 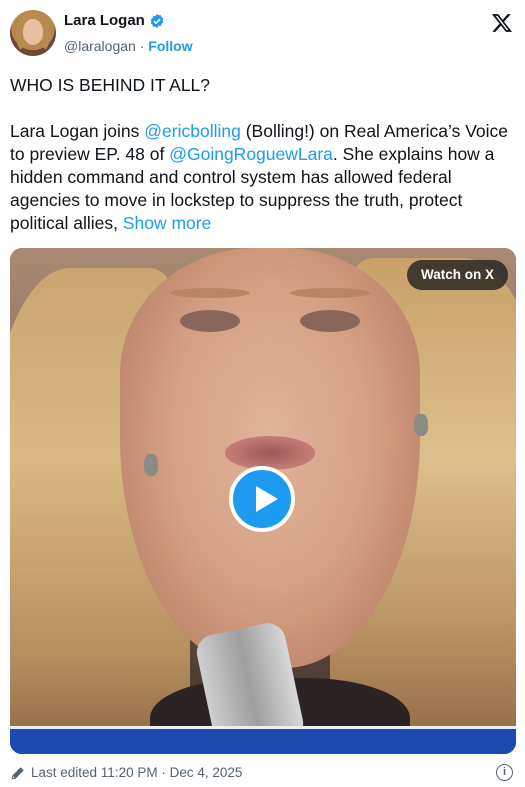 What do you see at coordinates (17, 773) in the screenshot?
I see `pencil-icon` at bounding box center [17, 773].